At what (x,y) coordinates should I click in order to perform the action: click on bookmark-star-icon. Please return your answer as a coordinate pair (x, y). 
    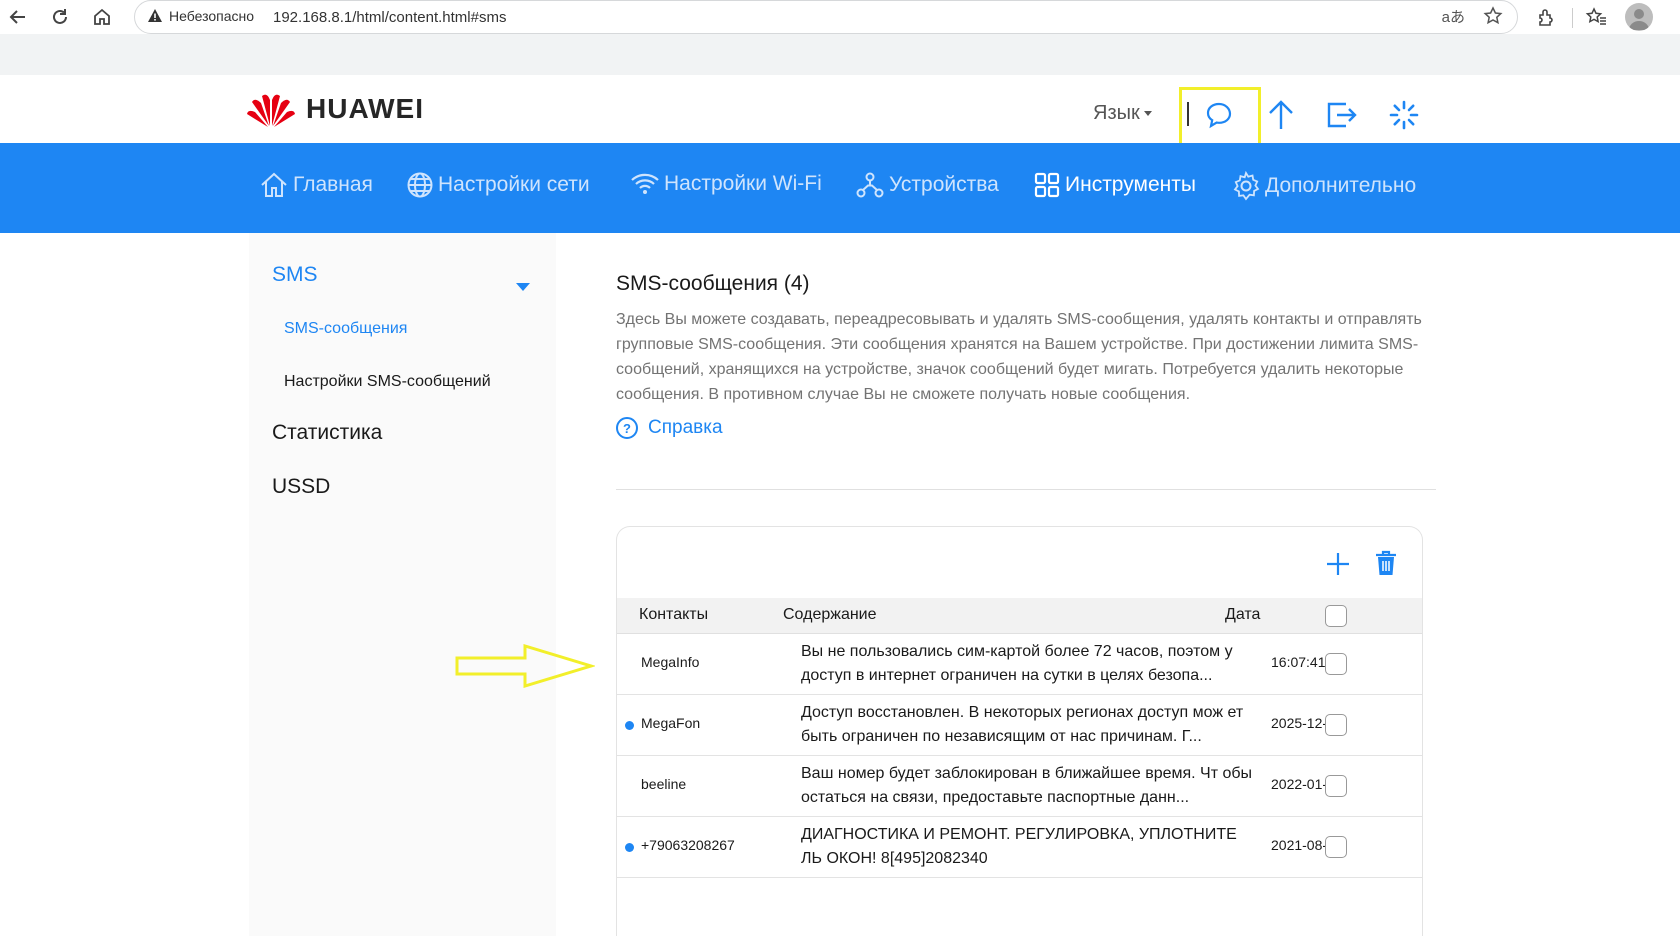
    Looking at the image, I should click on (1493, 18).